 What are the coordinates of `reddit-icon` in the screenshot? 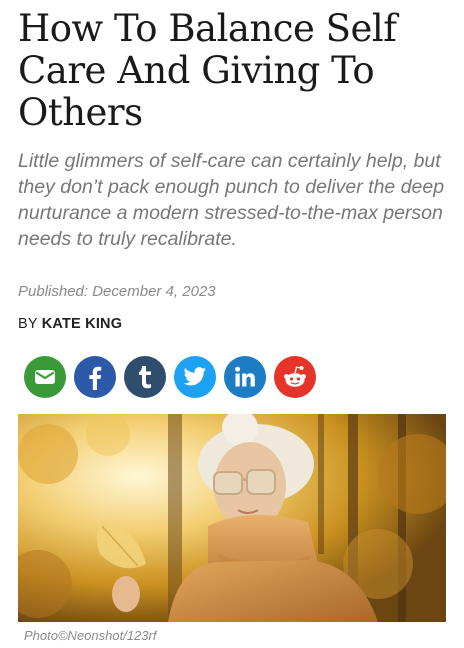 It's located at (295, 376).